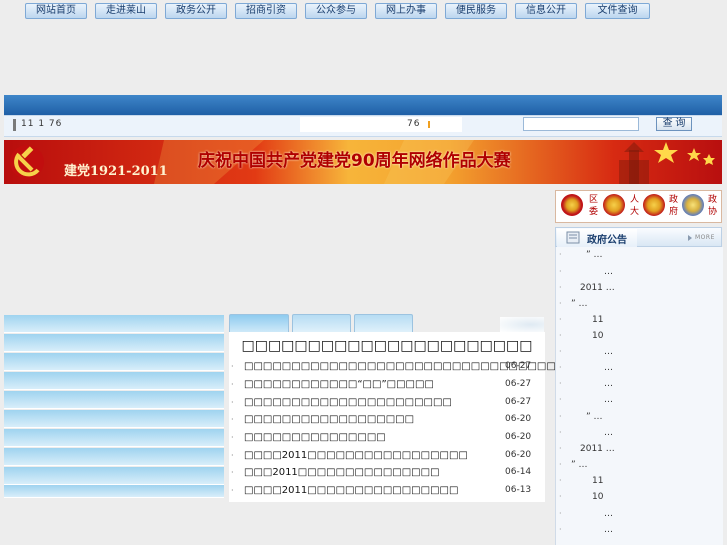 This screenshot has height=545, width=727. What do you see at coordinates (339, 384) in the screenshot?
I see `news-title: □□□□□□□□□□□□“□□”□□□□□` at bounding box center [339, 384].